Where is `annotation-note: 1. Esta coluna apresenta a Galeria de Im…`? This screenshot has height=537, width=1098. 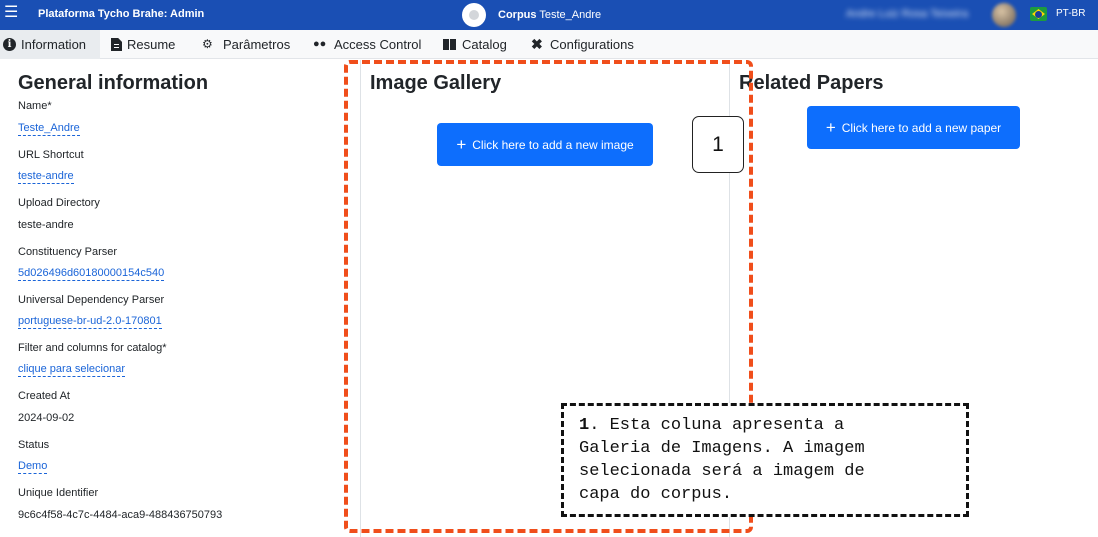 annotation-note: 1. Esta coluna apresenta a Galeria de Im… is located at coordinates (765, 460).